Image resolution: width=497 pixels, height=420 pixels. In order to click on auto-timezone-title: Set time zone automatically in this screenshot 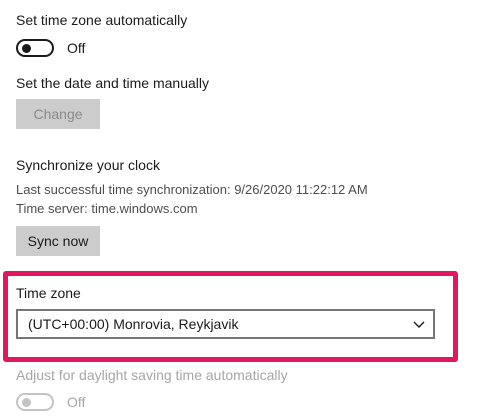, I will do `click(102, 20)`.